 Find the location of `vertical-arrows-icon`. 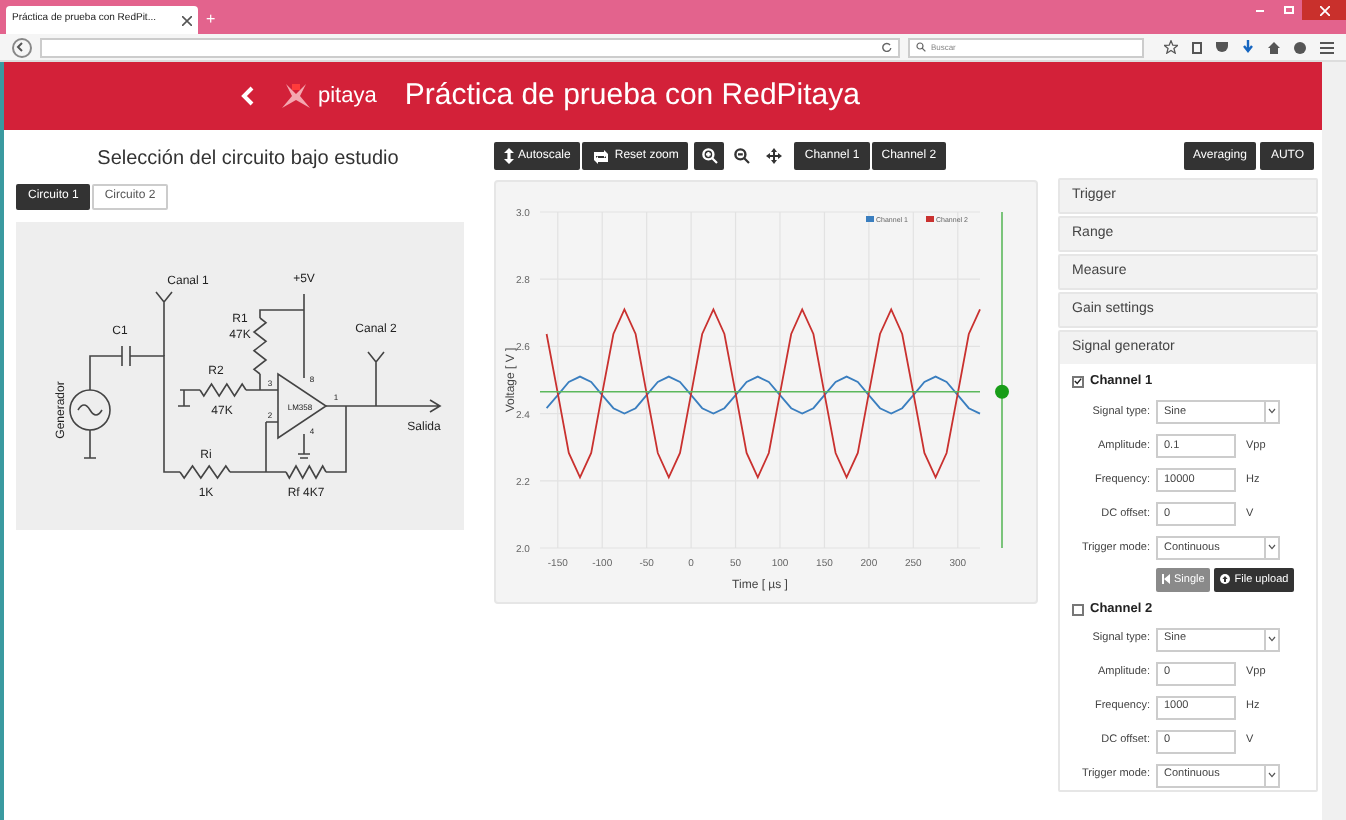

vertical-arrows-icon is located at coordinates (509, 156).